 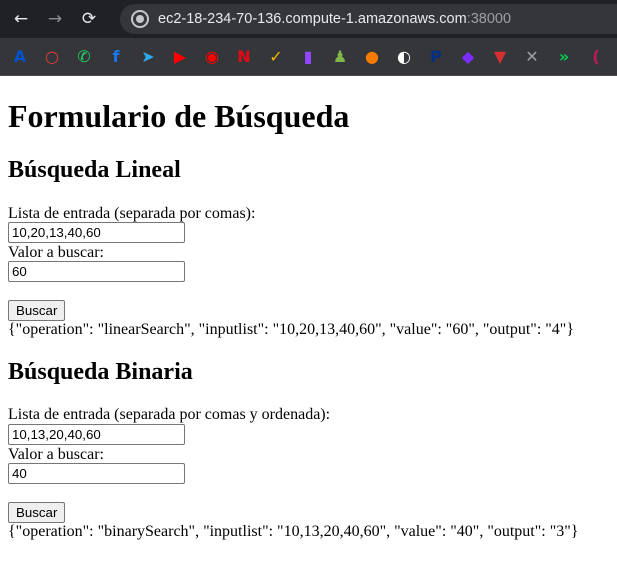 What do you see at coordinates (100, 372) in the screenshot?
I see `binary-search-heading: Búsqueda Binaria` at bounding box center [100, 372].